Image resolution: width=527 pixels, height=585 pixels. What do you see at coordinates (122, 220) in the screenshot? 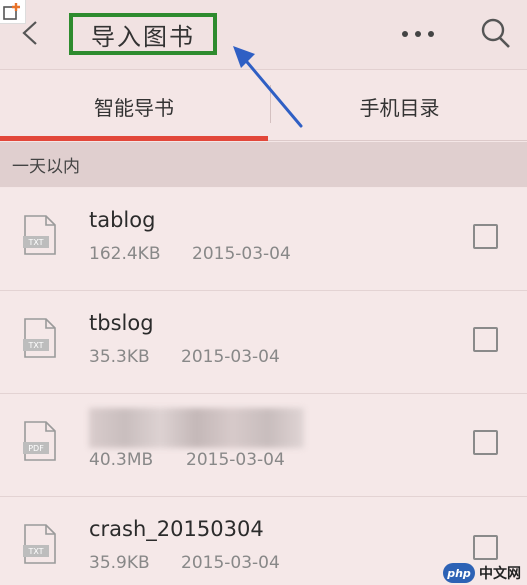
I see `file-name: tablog` at bounding box center [122, 220].